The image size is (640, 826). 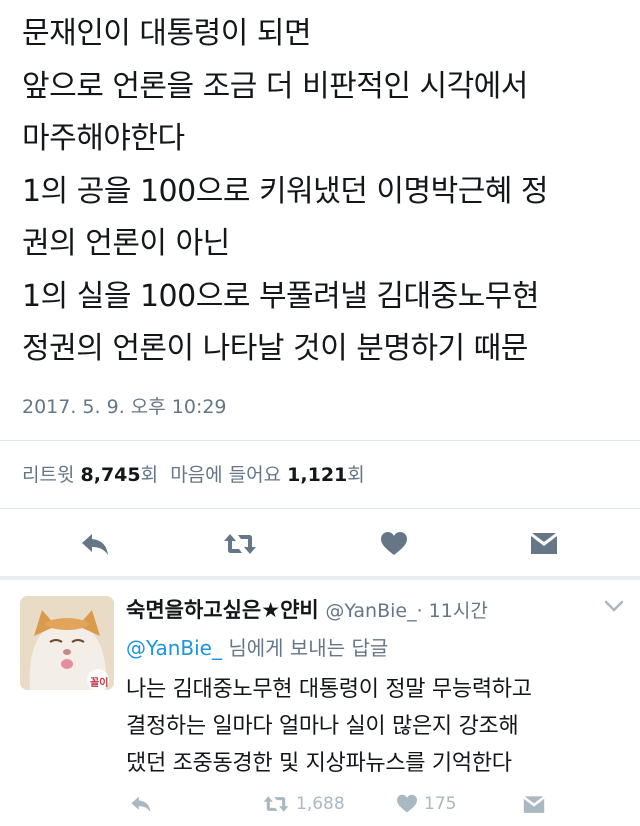 What do you see at coordinates (440, 804) in the screenshot?
I see `reply-like-count: 175` at bounding box center [440, 804].